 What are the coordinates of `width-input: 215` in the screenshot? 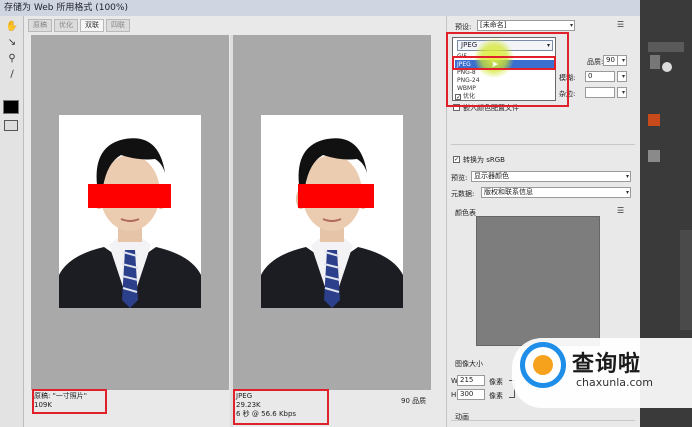 It's located at (471, 380).